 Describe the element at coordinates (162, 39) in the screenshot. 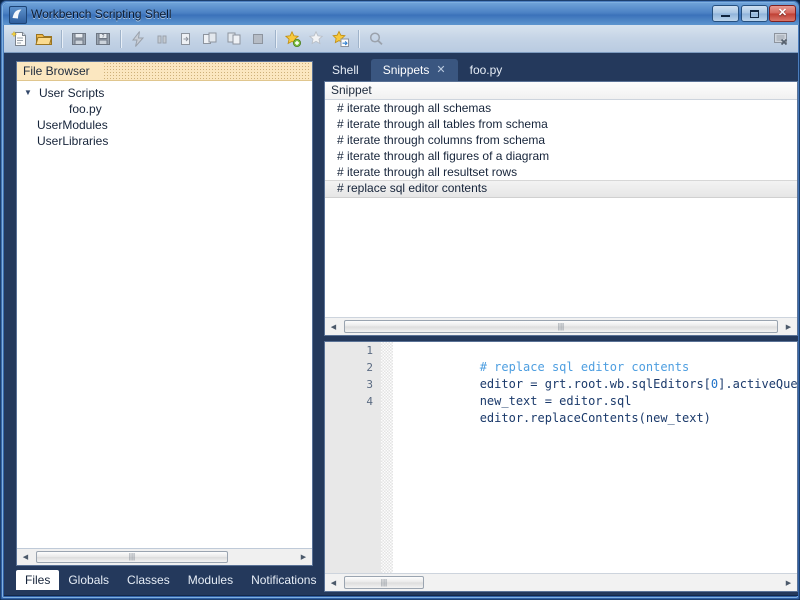

I see `pause-icon` at that location.